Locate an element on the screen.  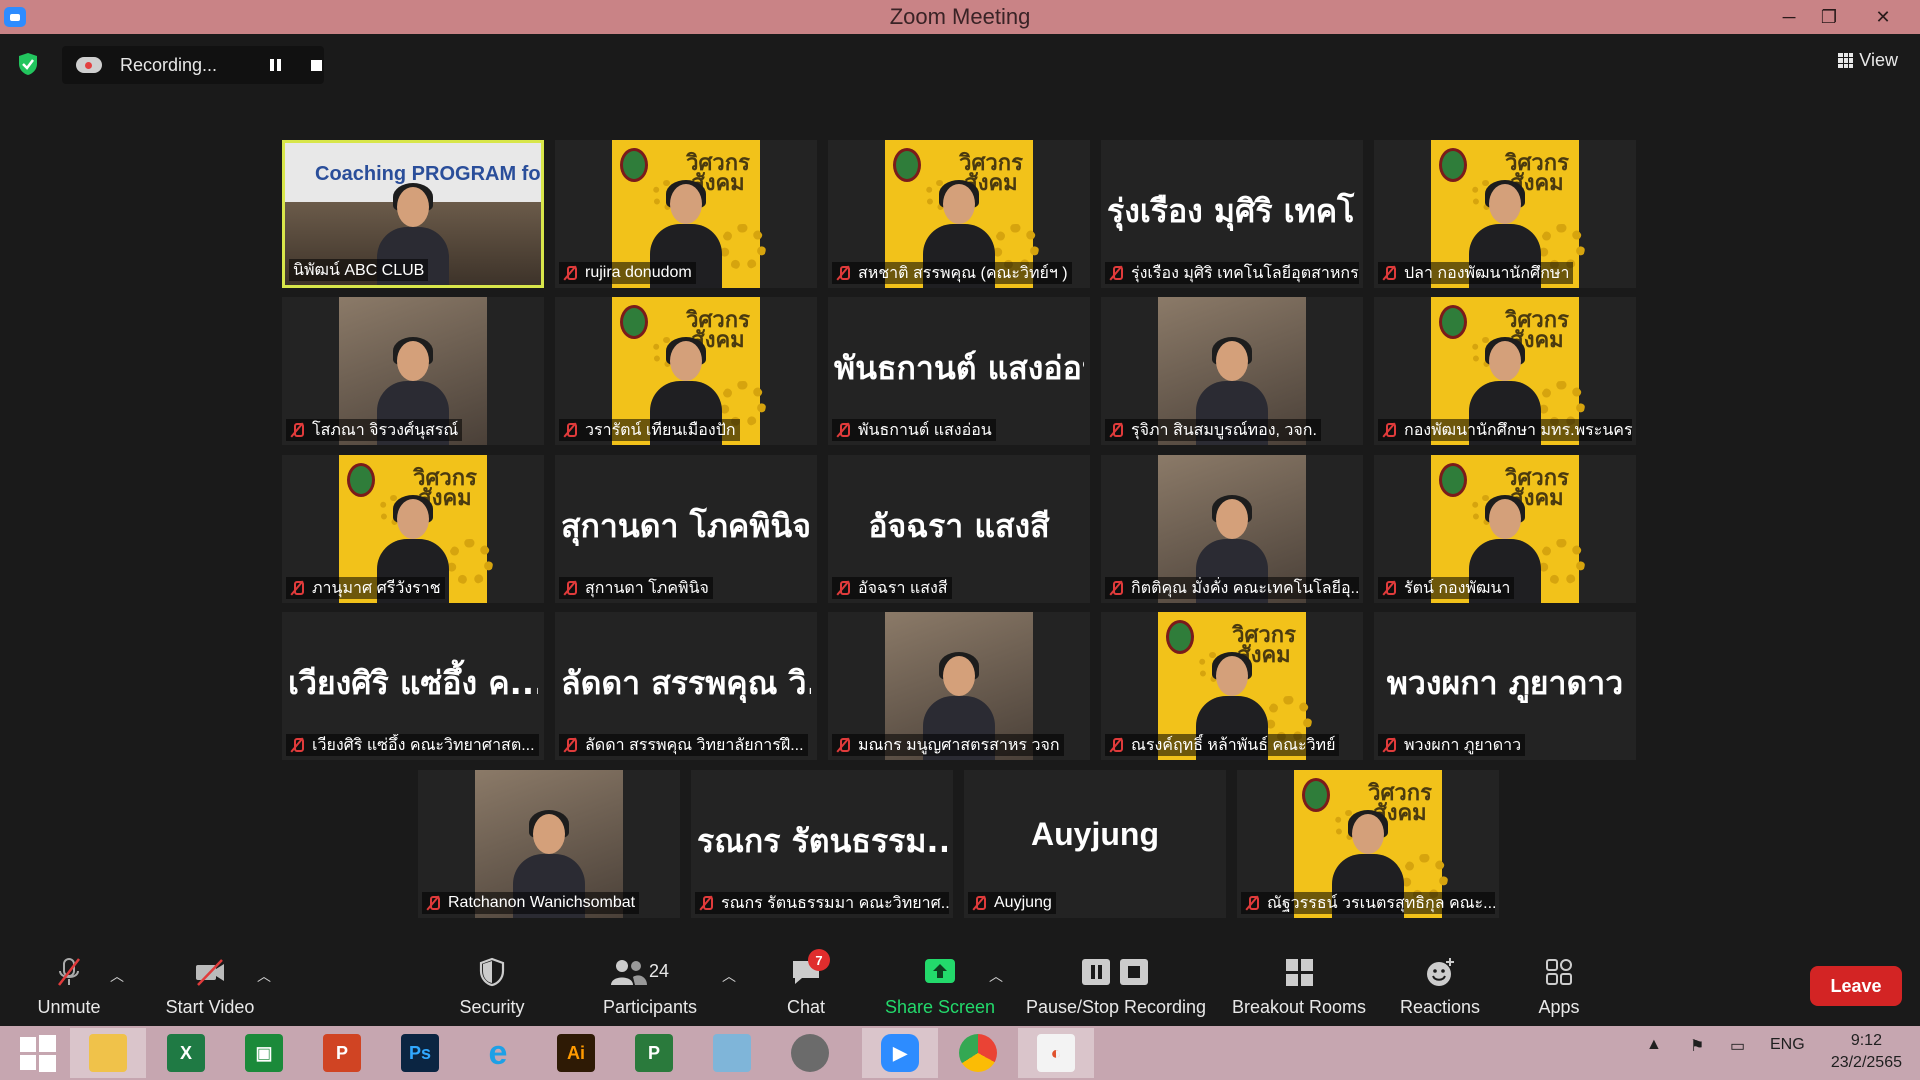
participant-name-label: นิพัฒน์ ABC CLUB is located at coordinates (359, 270).